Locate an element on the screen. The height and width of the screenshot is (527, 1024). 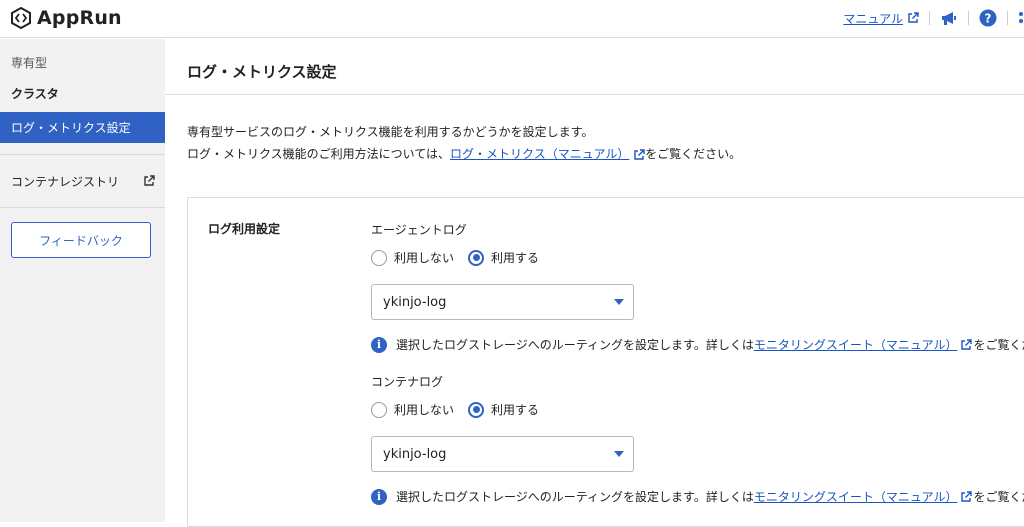
agent-log-storage-select: ykinjo-log is located at coordinates (502, 302).